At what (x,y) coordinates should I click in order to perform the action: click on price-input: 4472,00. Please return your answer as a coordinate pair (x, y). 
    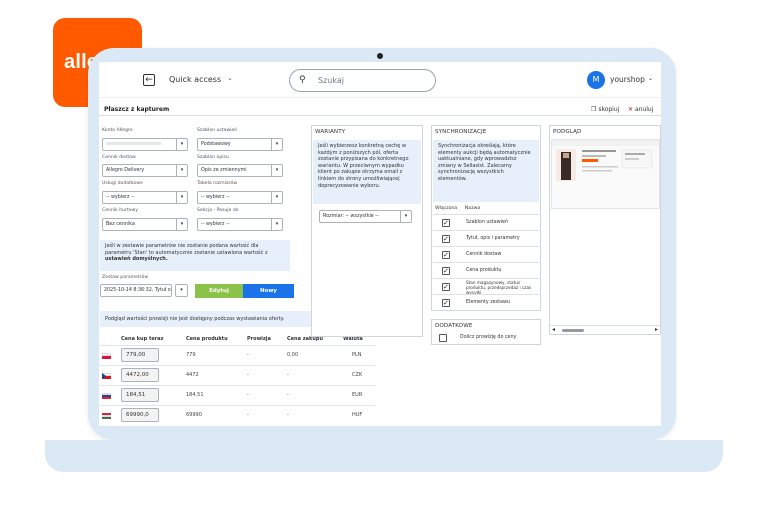
    Looking at the image, I should click on (140, 375).